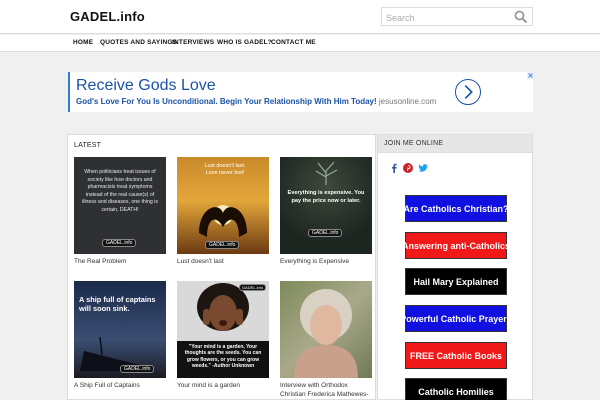 The width and height of the screenshot is (600, 400). I want to click on search-input, so click(442, 18).